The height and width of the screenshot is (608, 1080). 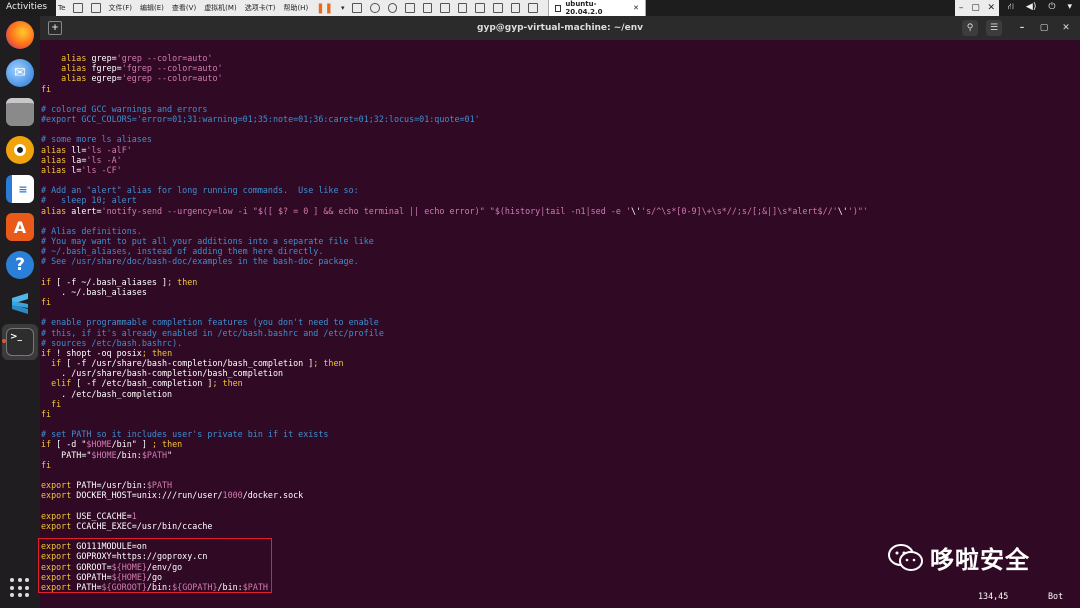 What do you see at coordinates (61, 8) in the screenshot?
I see `tab-partial: Te` at bounding box center [61, 8].